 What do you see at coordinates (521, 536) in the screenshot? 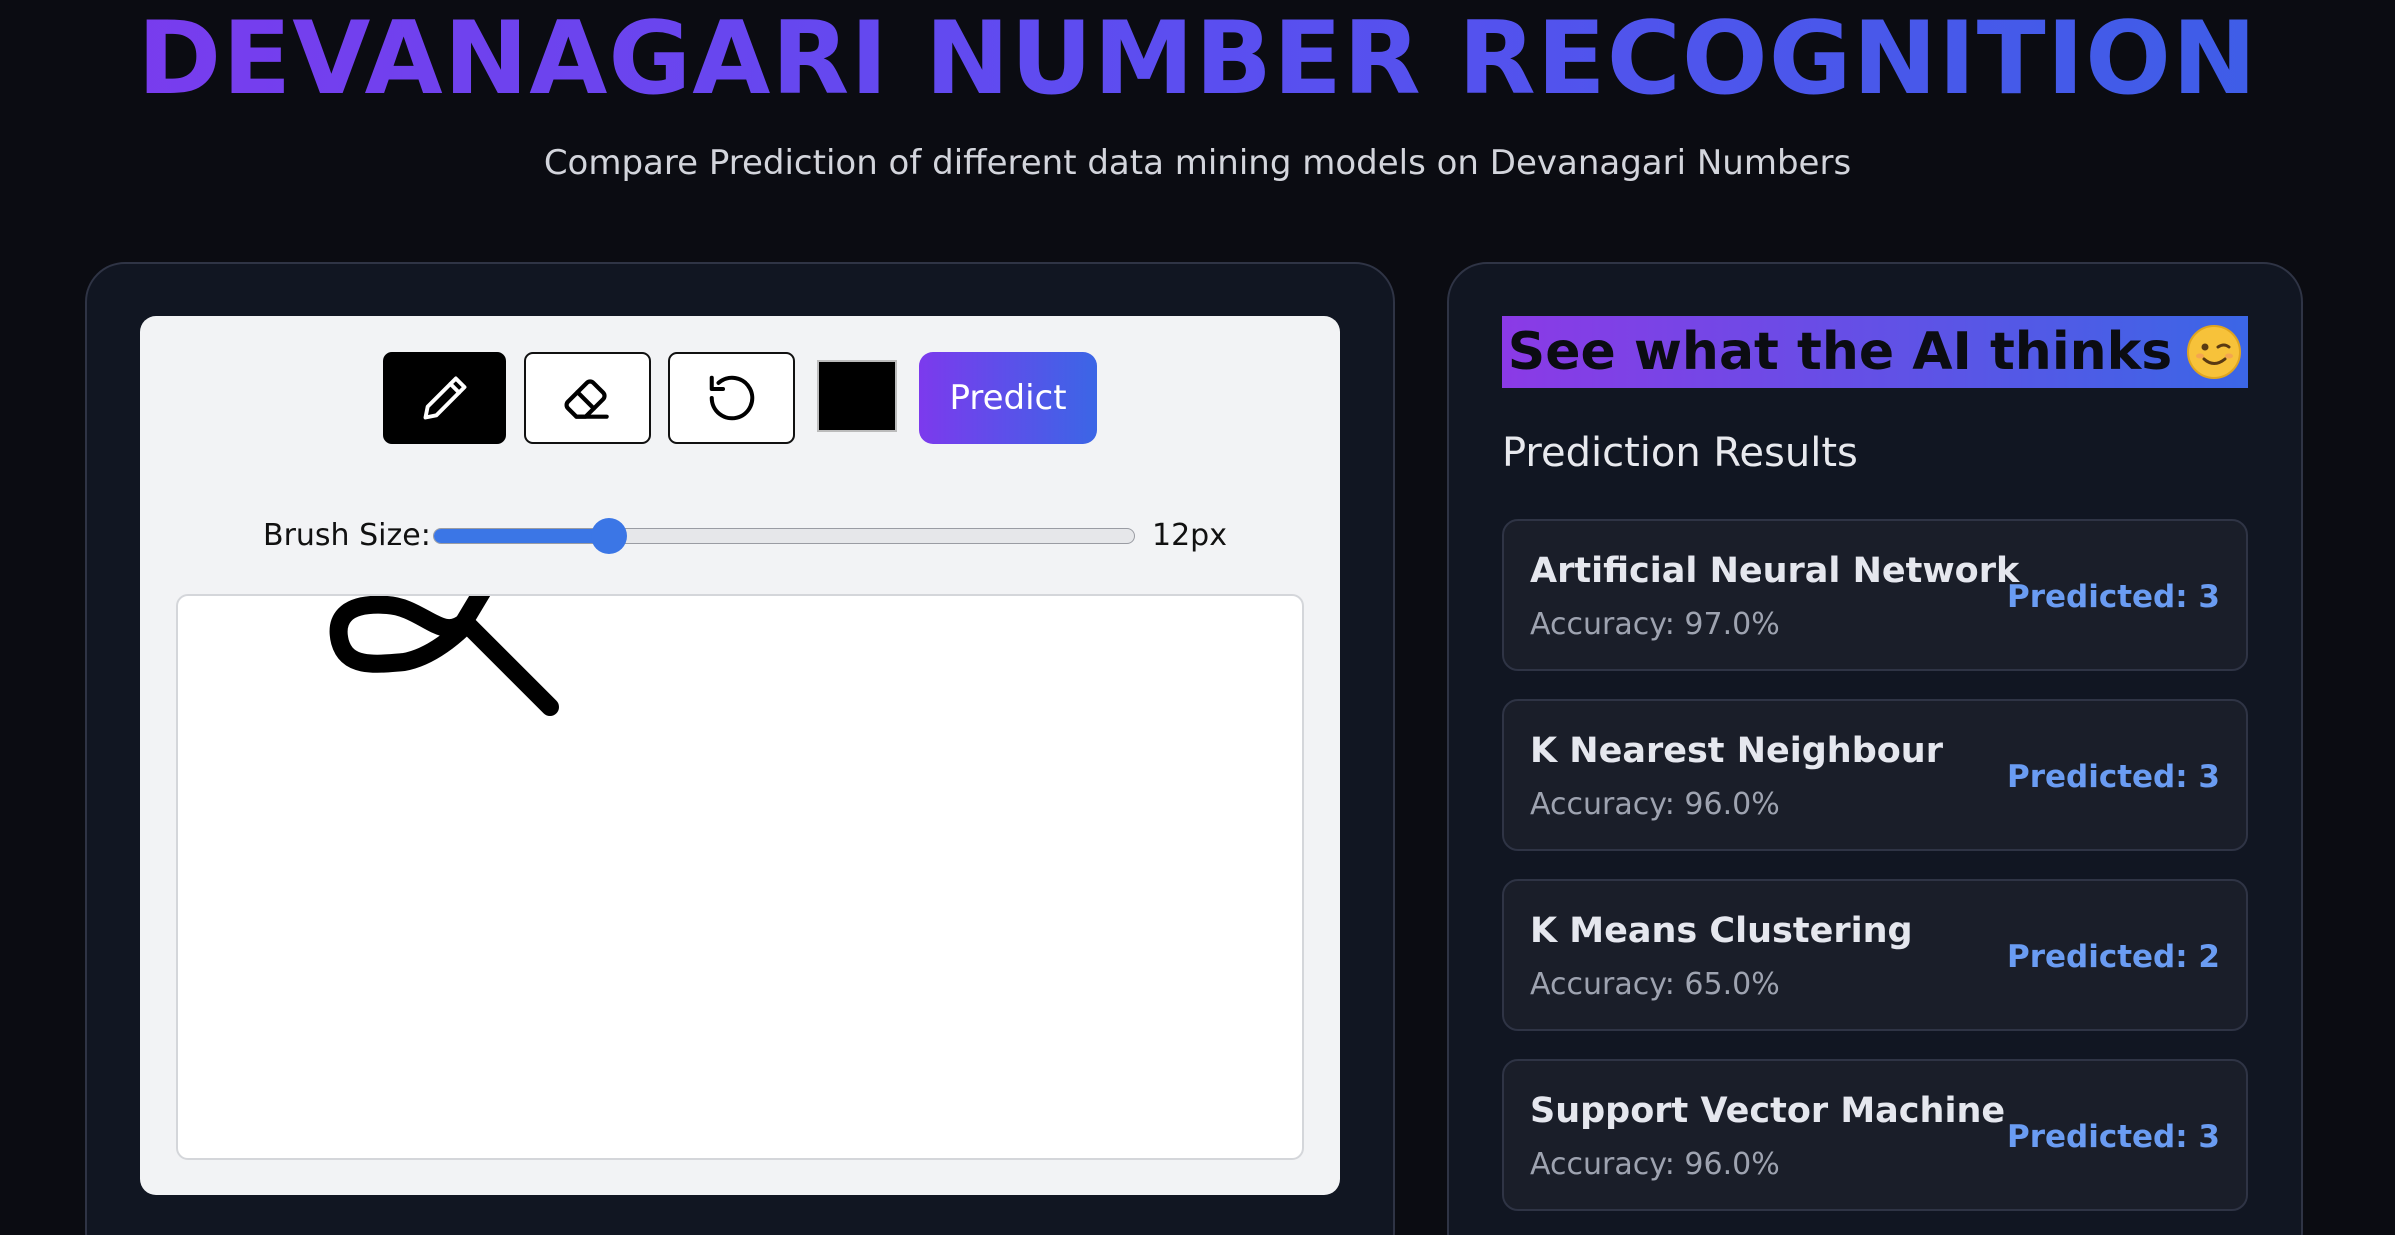
I see `brush-size-fill` at bounding box center [521, 536].